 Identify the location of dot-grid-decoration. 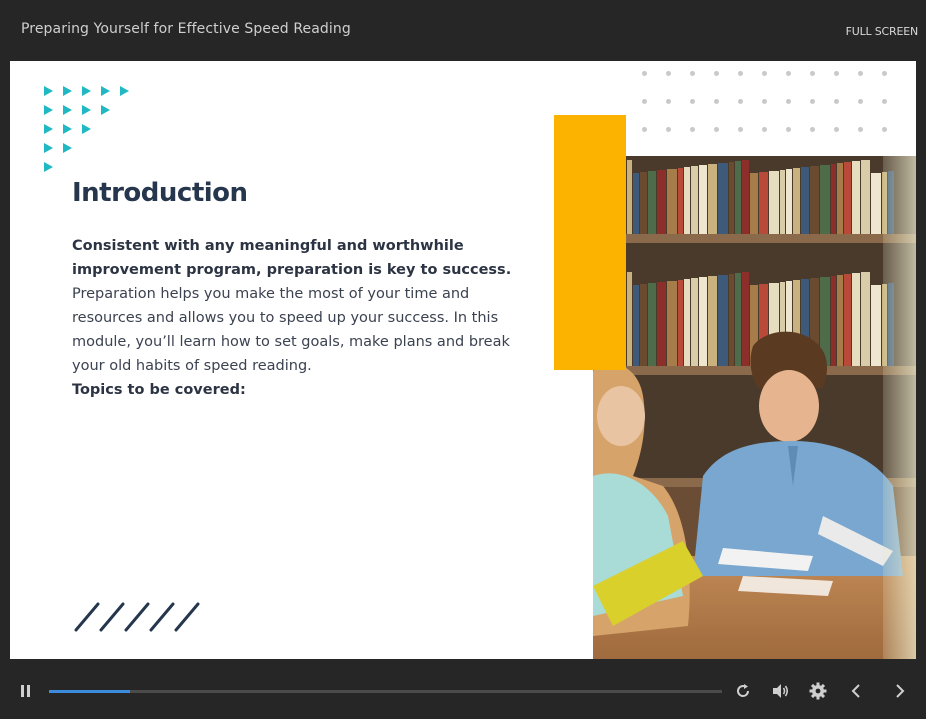
(772, 106).